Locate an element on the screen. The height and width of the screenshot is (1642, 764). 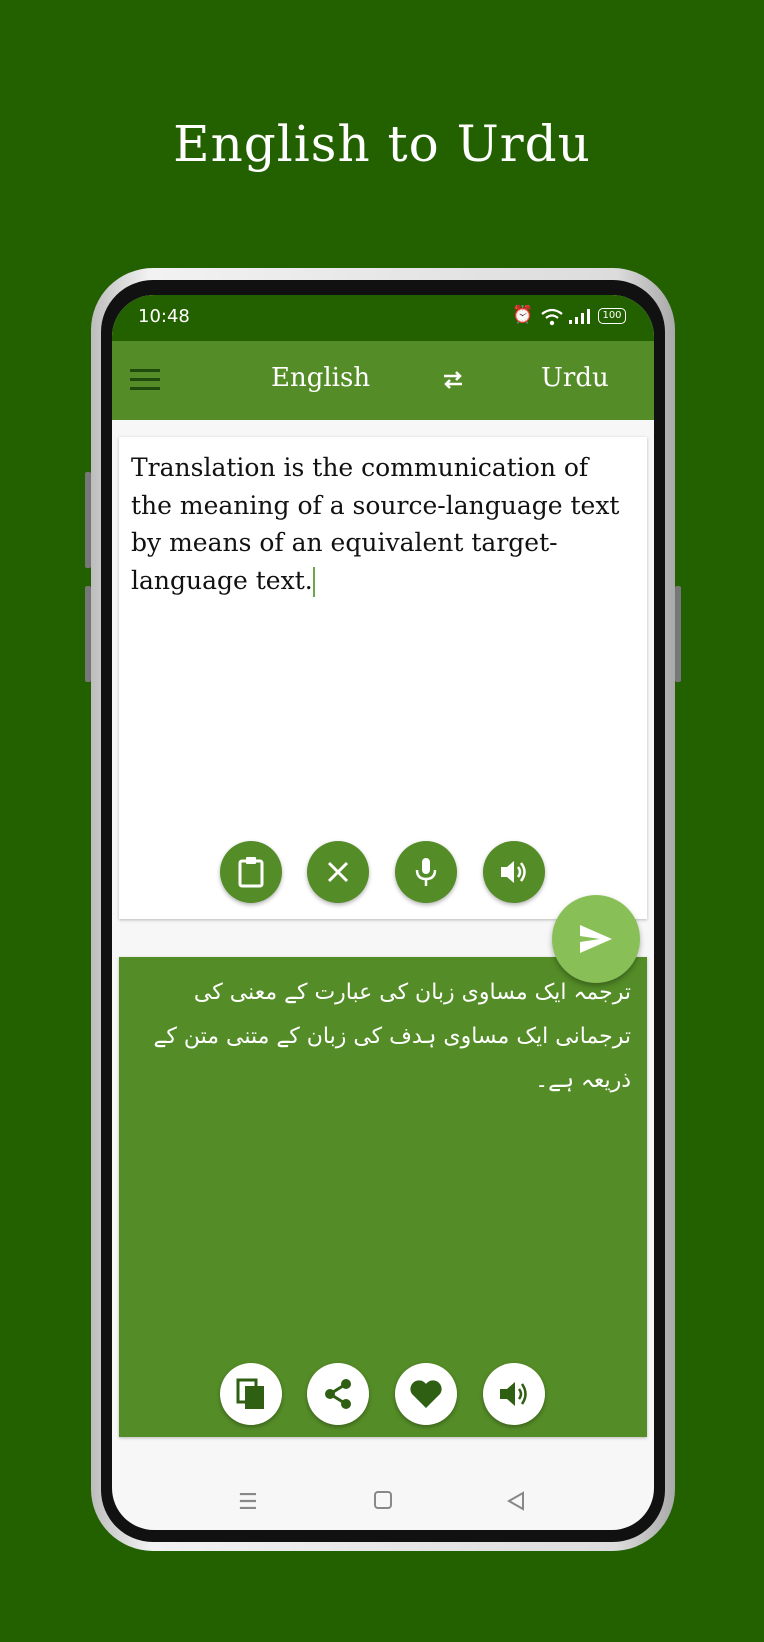
clear-icon is located at coordinates (338, 872).